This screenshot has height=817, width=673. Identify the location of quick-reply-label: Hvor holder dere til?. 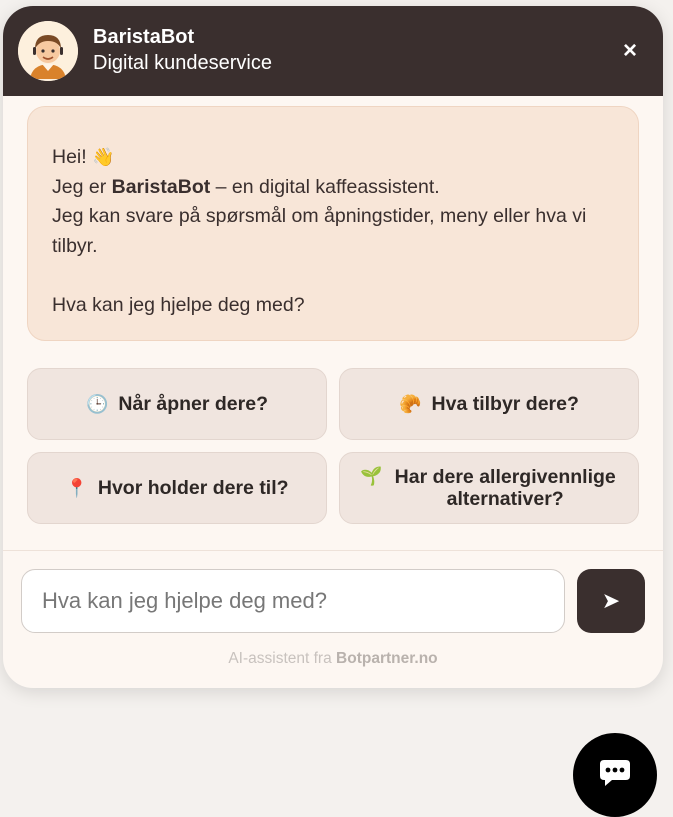
(193, 488).